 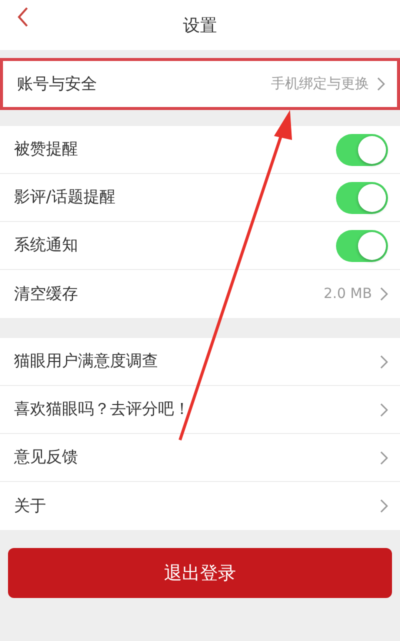 I want to click on settings-row: 影评/话题提醒, so click(x=200, y=198).